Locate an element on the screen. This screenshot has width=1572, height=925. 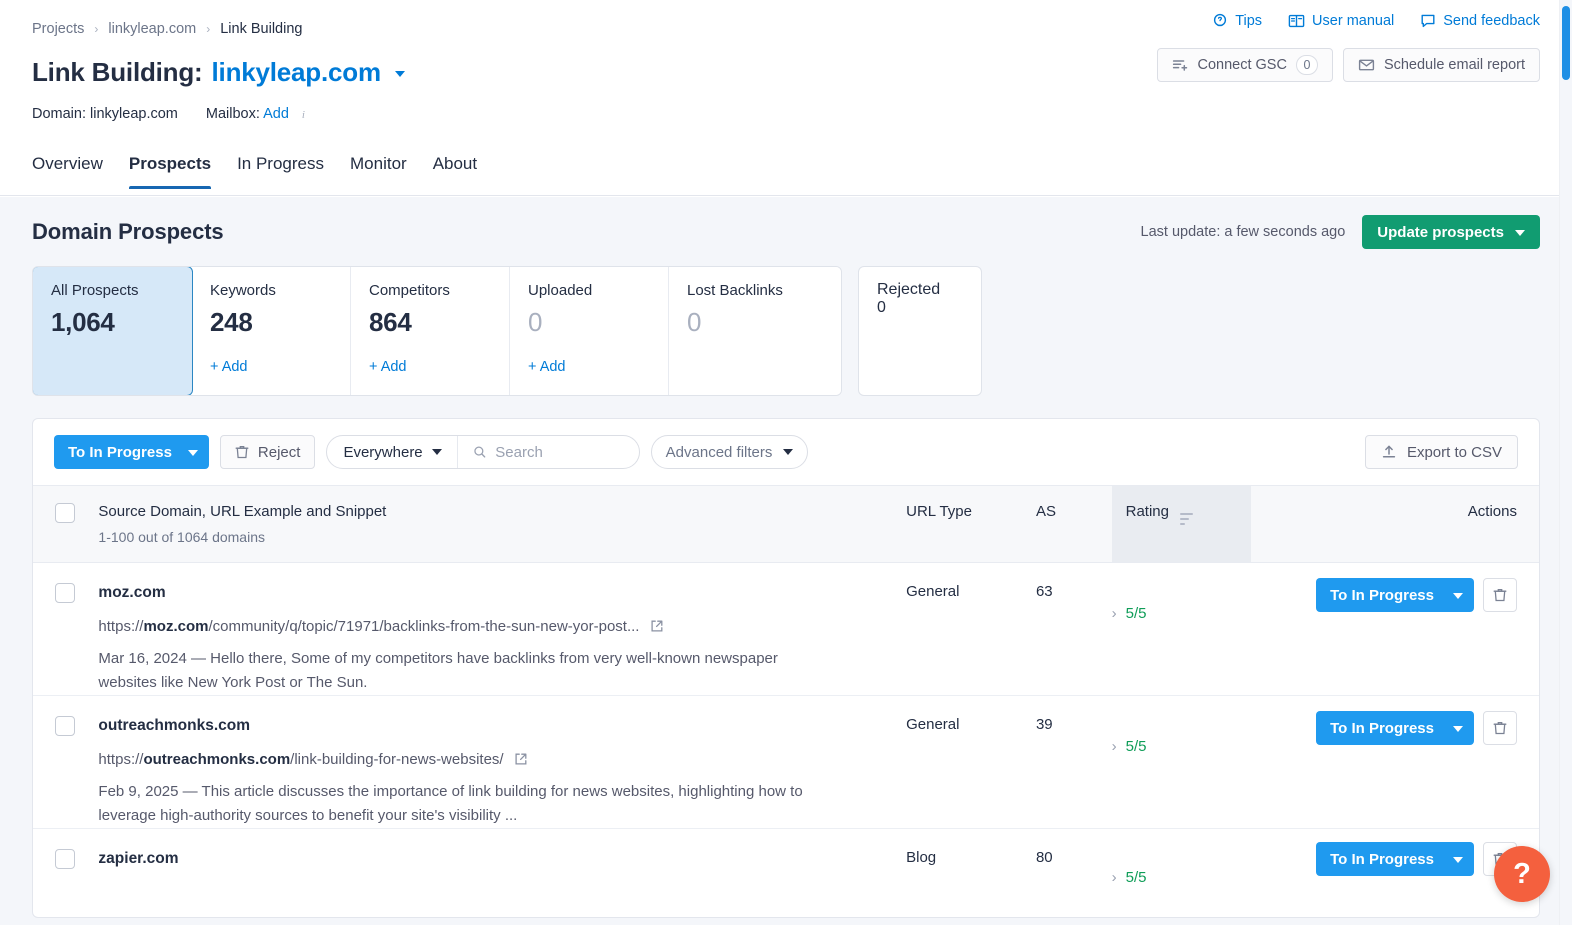
page-scrollbar-track is located at coordinates (1565, 462).